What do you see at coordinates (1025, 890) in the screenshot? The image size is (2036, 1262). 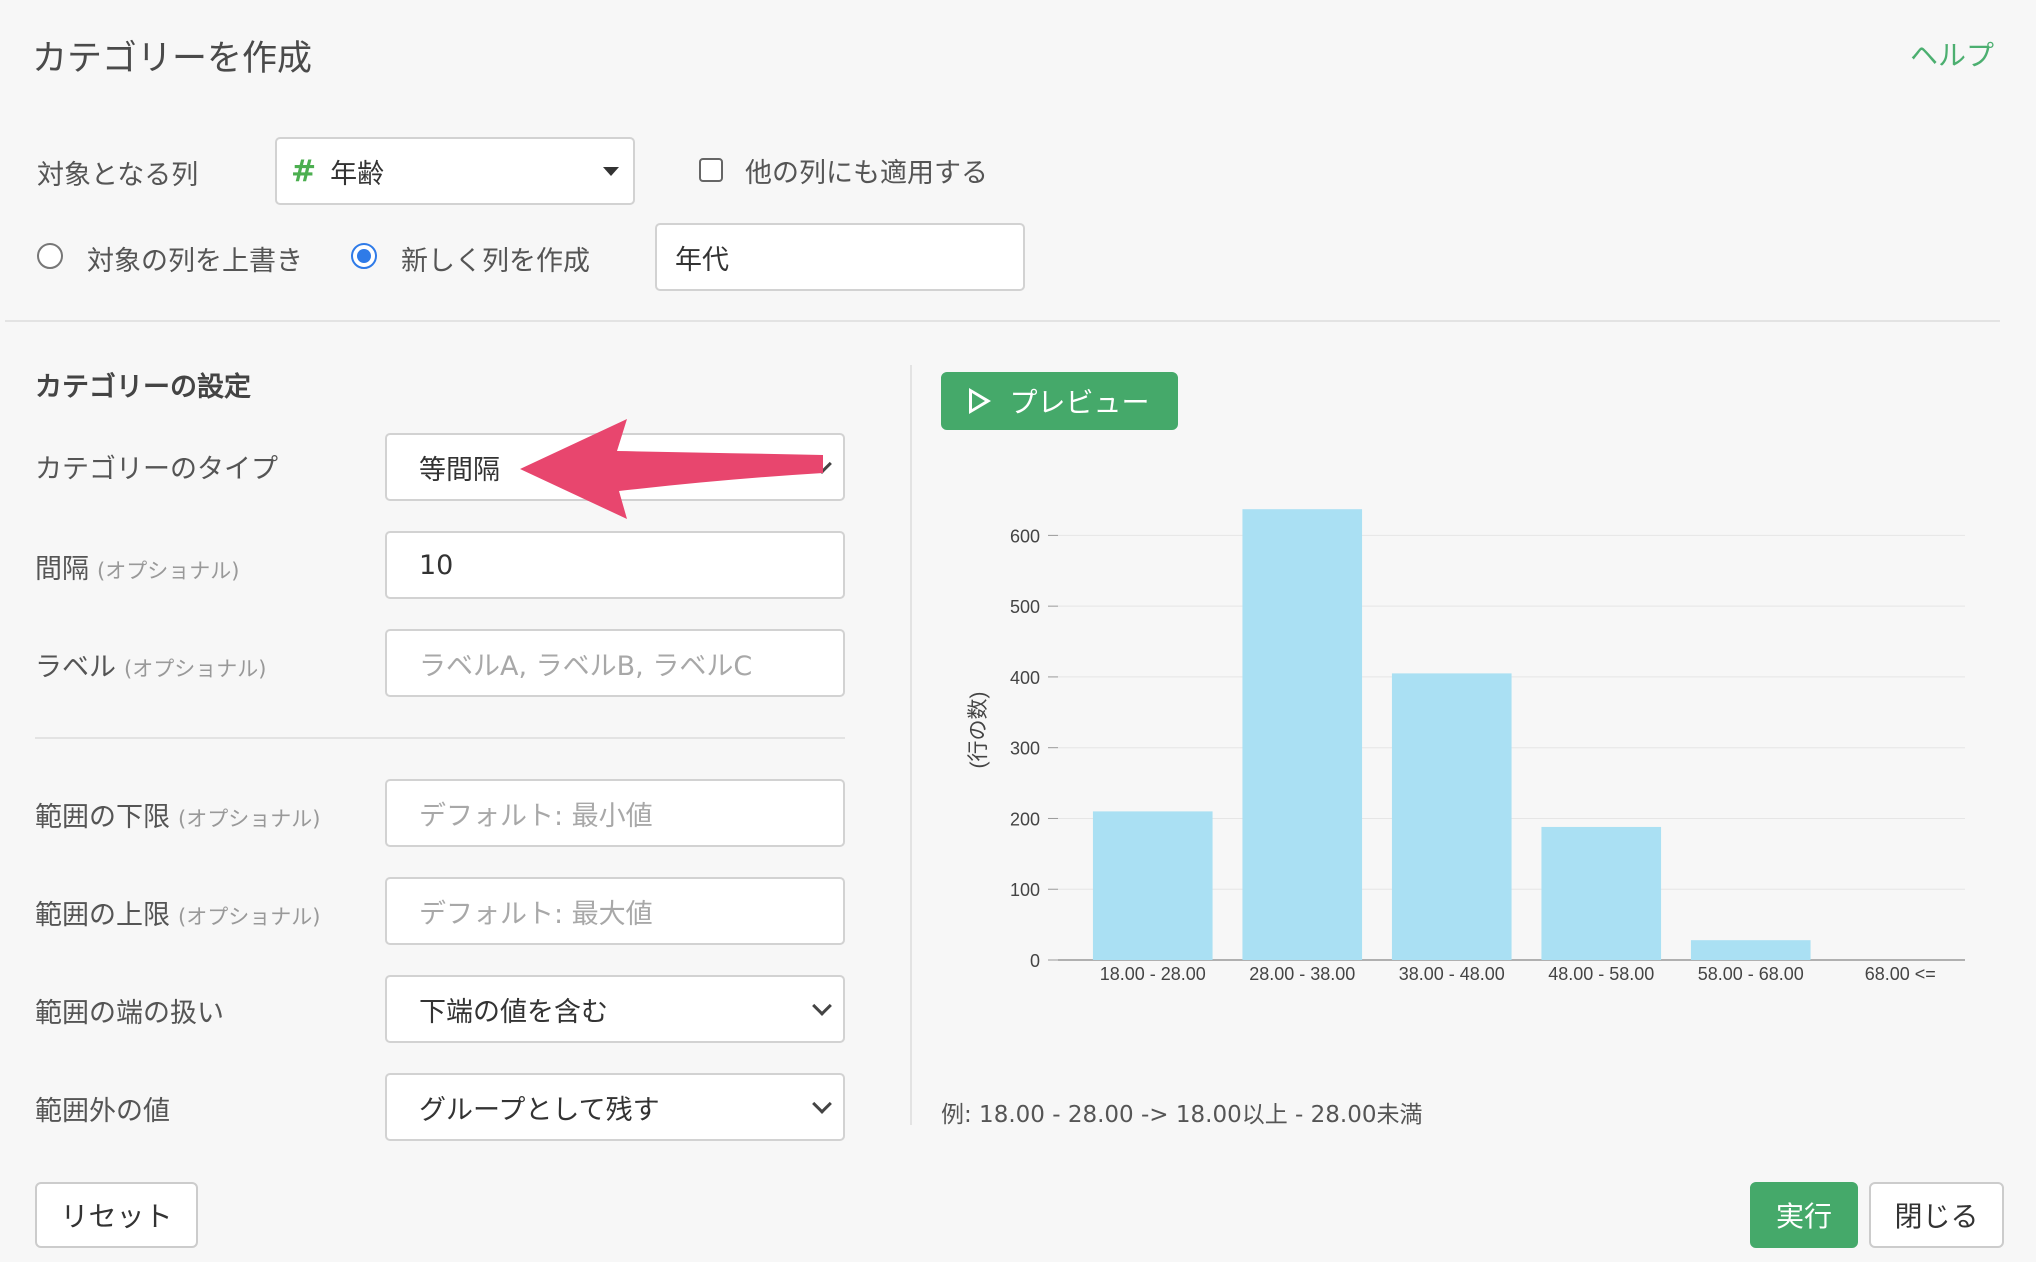 I see `y-tick-label: 100` at bounding box center [1025, 890].